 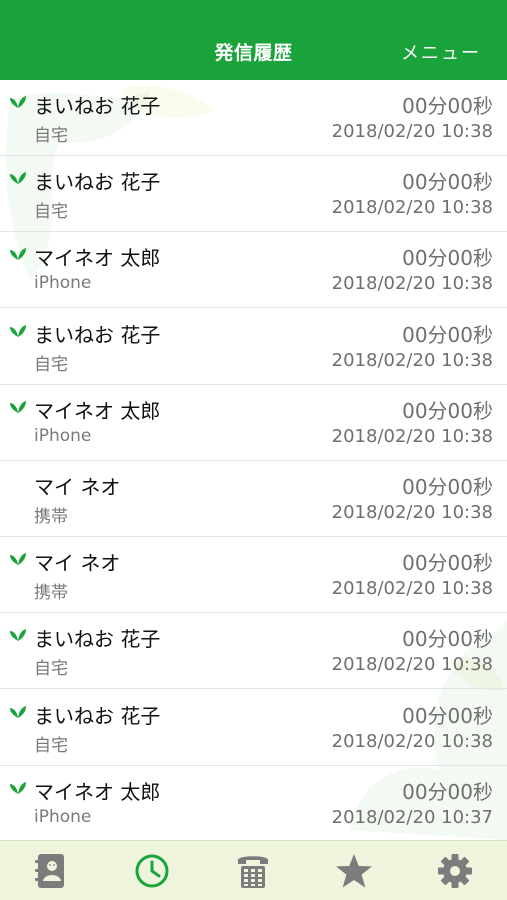 I want to click on settings-gear-icon, so click(x=454, y=871).